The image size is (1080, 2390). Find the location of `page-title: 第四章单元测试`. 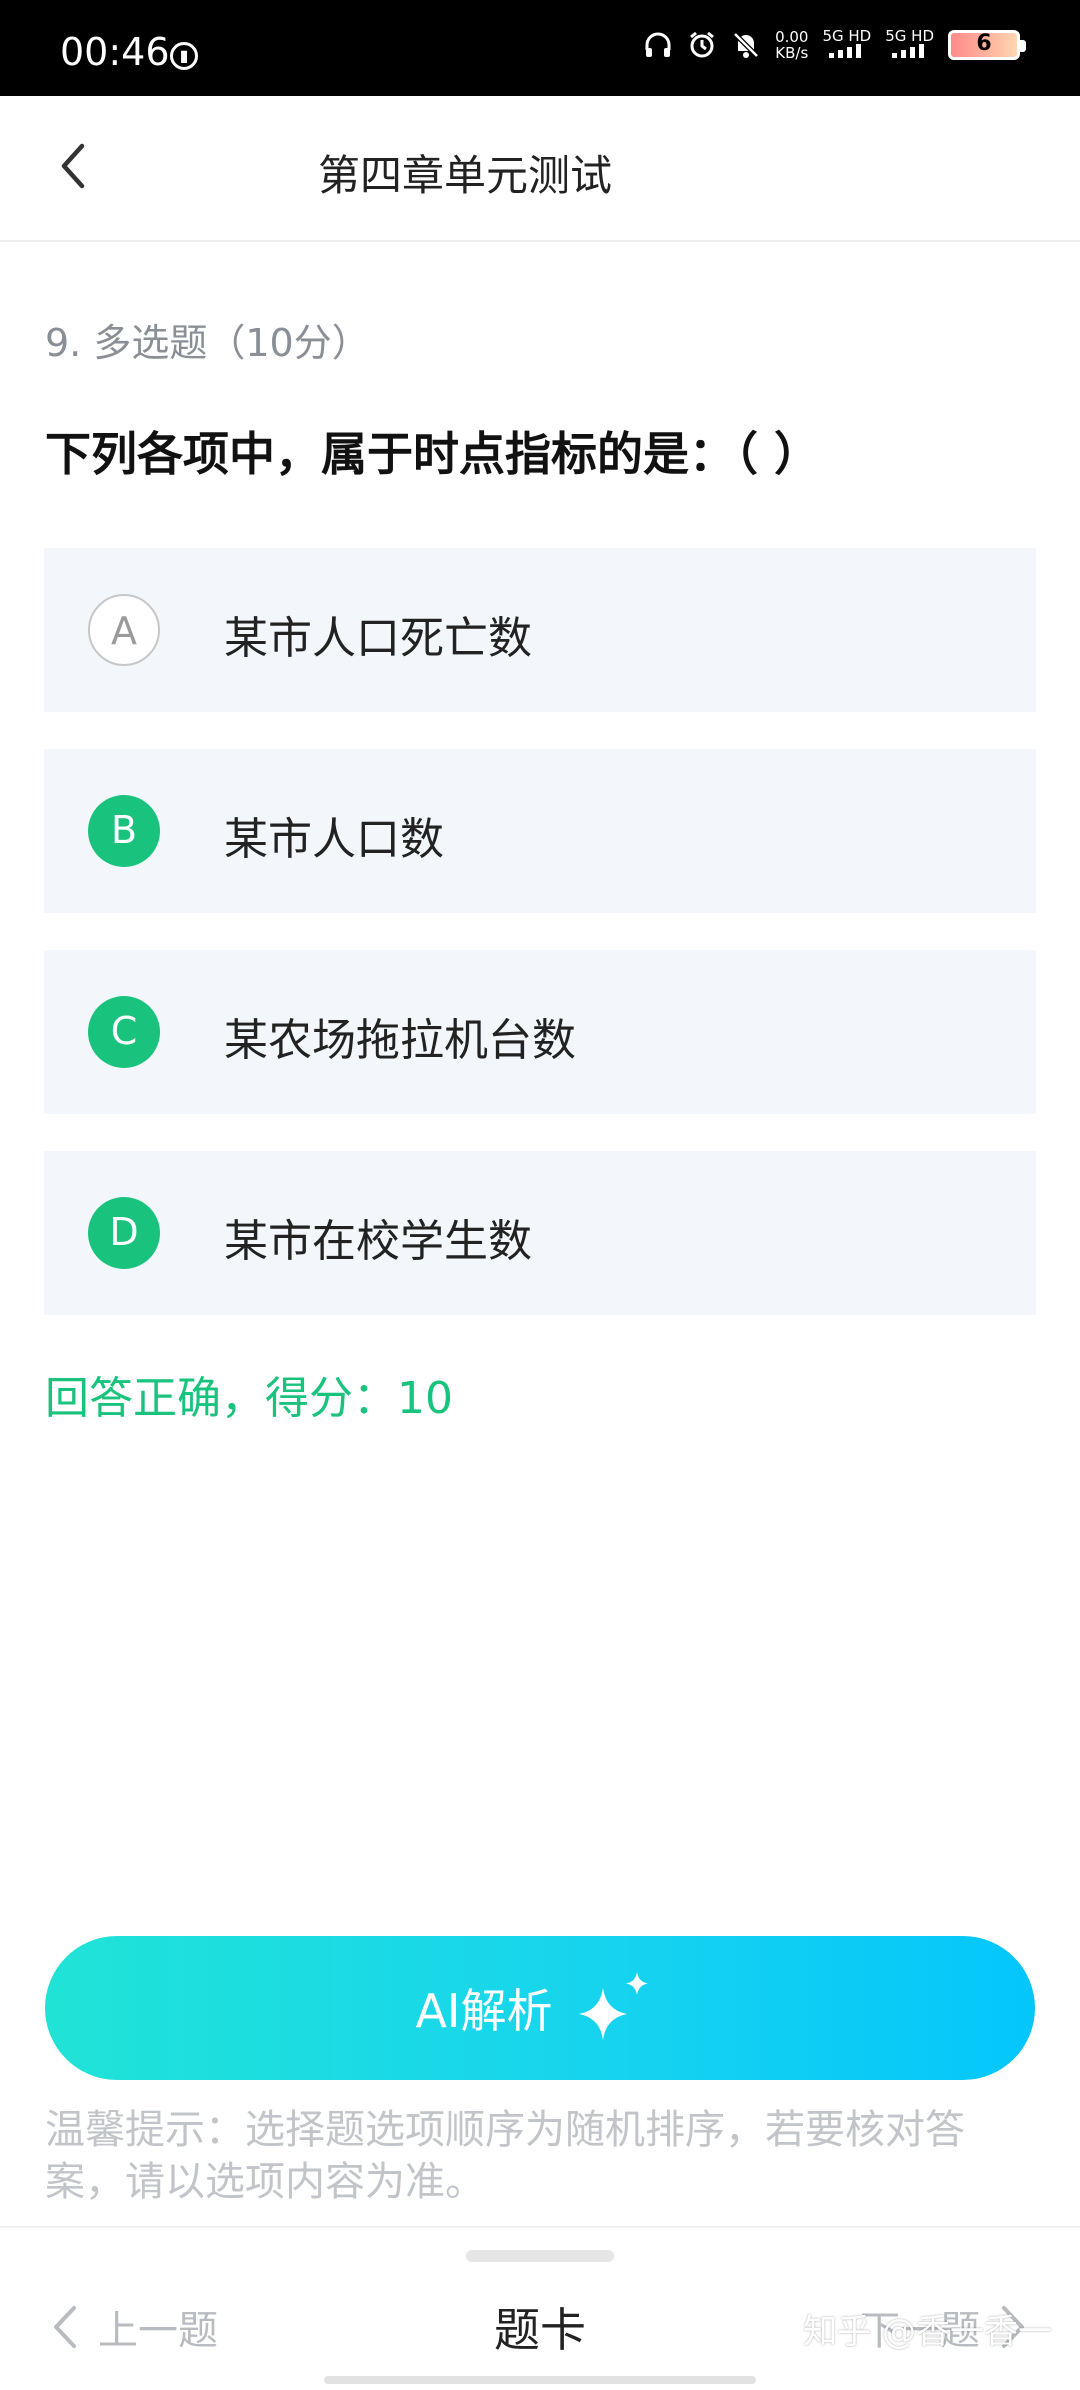

page-title: 第四章单元测试 is located at coordinates (464, 175).